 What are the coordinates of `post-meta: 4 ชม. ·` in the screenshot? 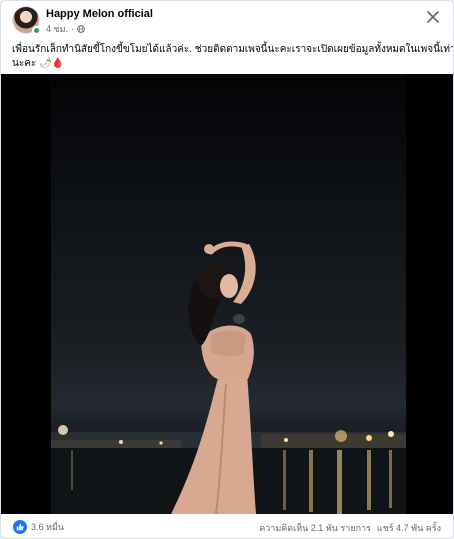 It's located at (65, 29).